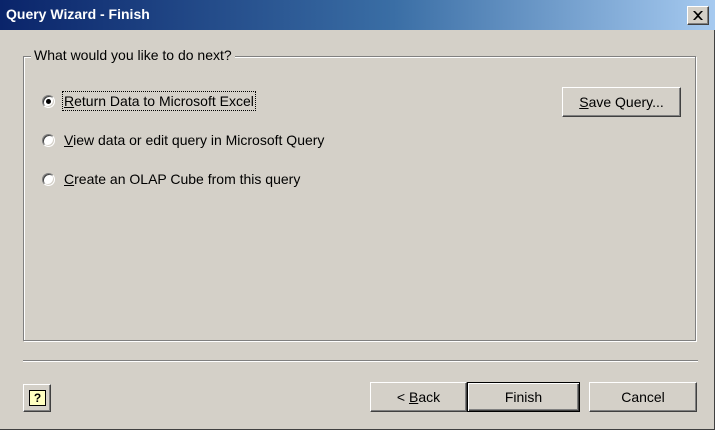 The width and height of the screenshot is (715, 430). What do you see at coordinates (182, 179) in the screenshot?
I see `option-label: Create an OLAP Cube from this query` at bounding box center [182, 179].